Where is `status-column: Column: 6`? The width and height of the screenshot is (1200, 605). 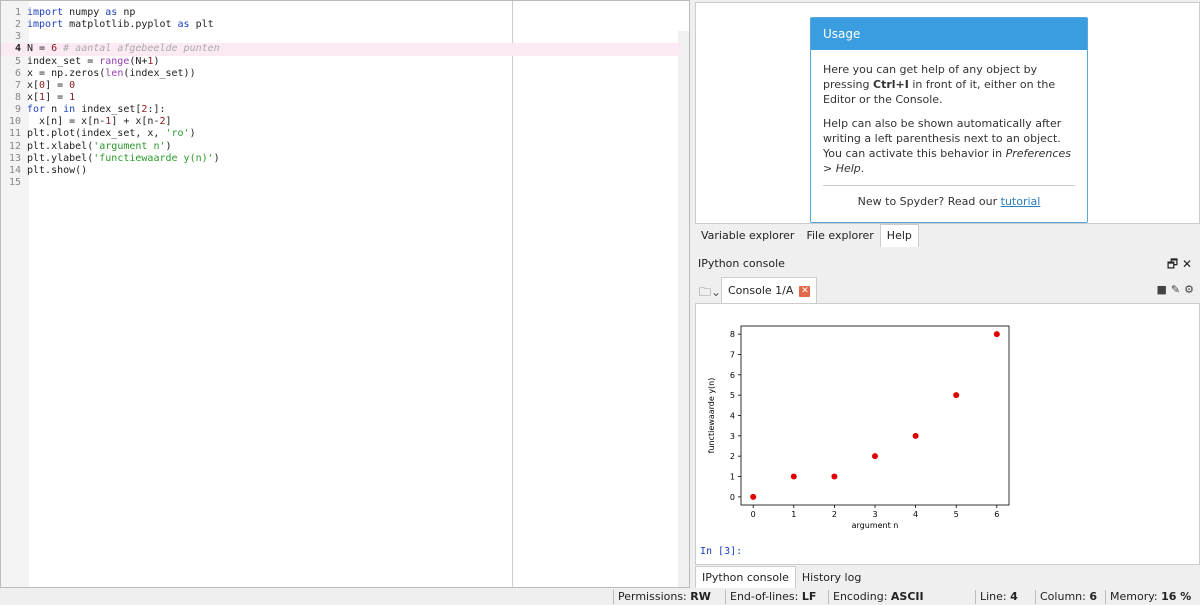
status-column: Column: 6 is located at coordinates (1066, 597).